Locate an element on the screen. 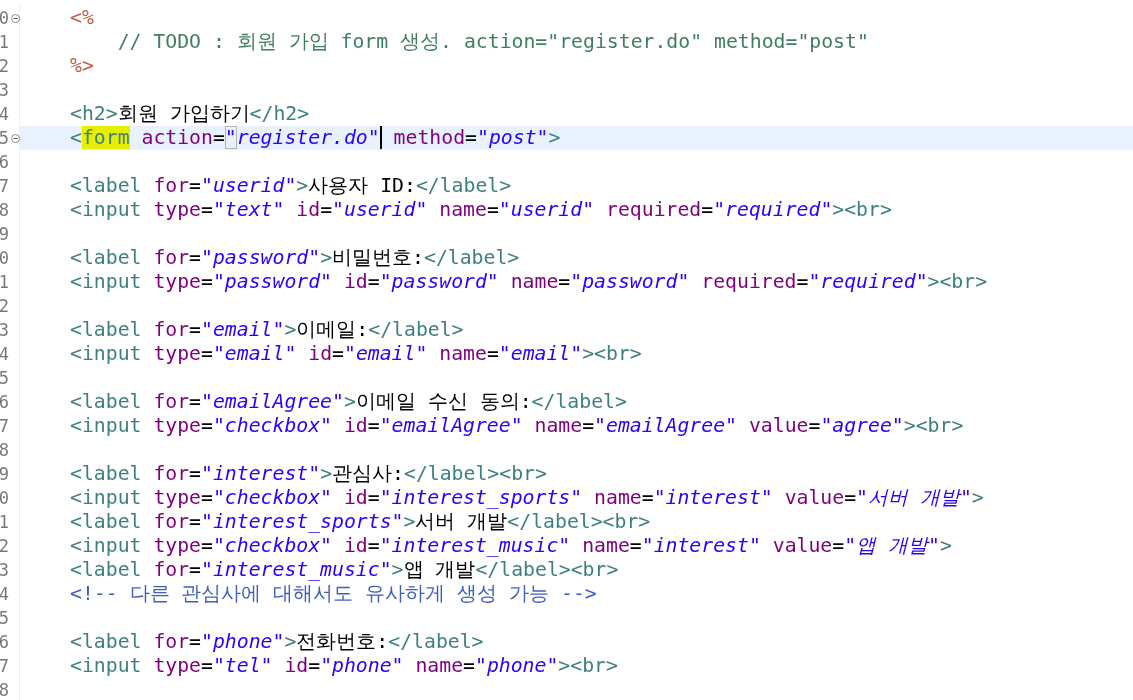 Image resolution: width=1133 pixels, height=700 pixels. code-line: <label for="interest">관심사:</label><br> is located at coordinates (308, 474).